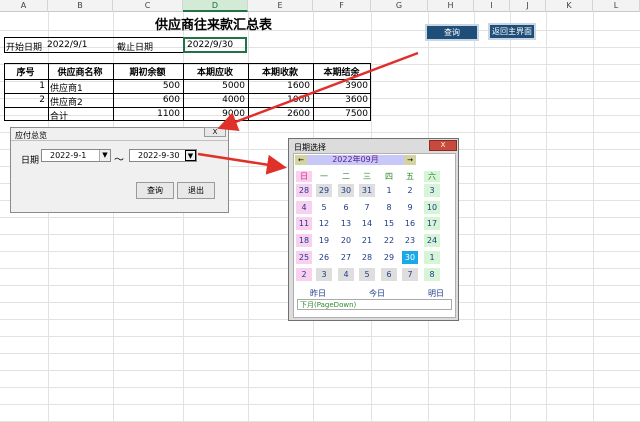 This screenshot has width=640, height=422. I want to click on arrow-to-filter-dialog, so click(318, 91).